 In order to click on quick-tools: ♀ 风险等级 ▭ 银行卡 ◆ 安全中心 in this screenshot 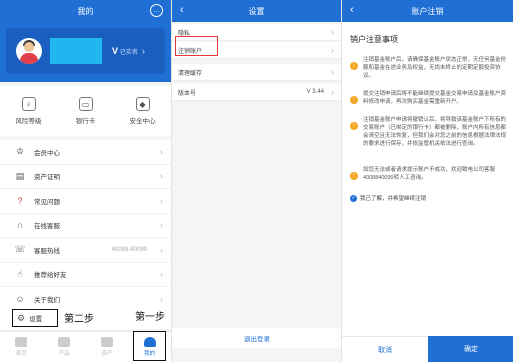, I will do `click(85, 111)`.